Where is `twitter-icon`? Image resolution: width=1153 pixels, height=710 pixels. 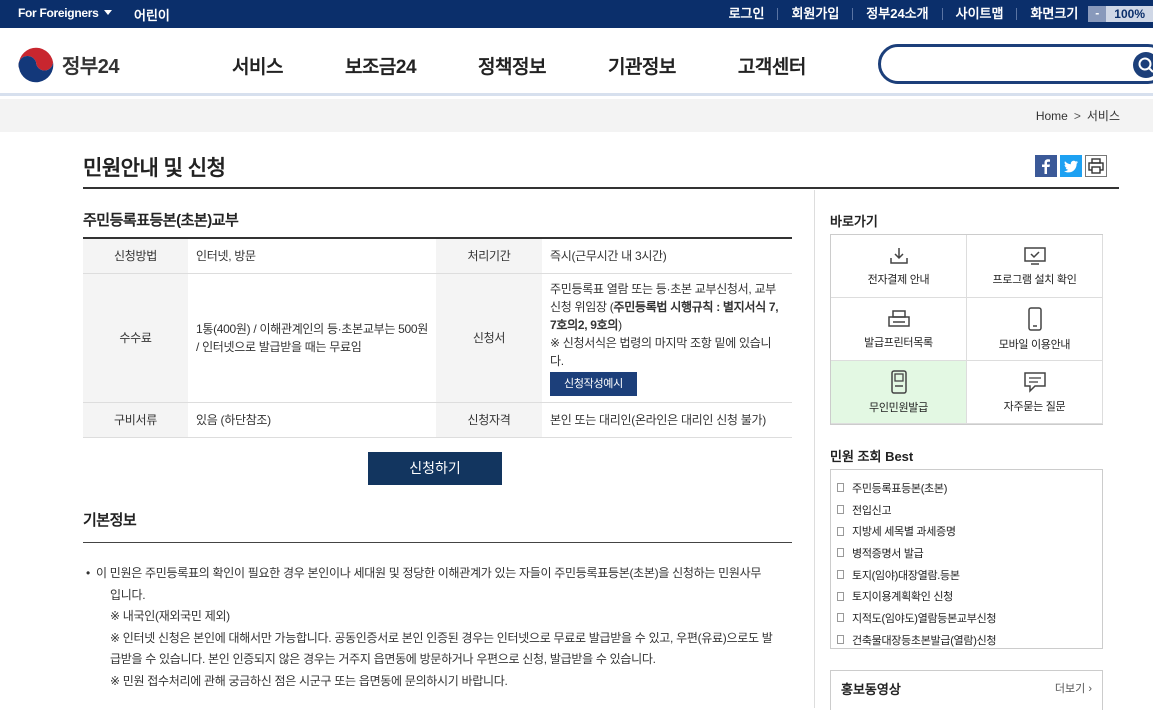 twitter-icon is located at coordinates (1071, 166).